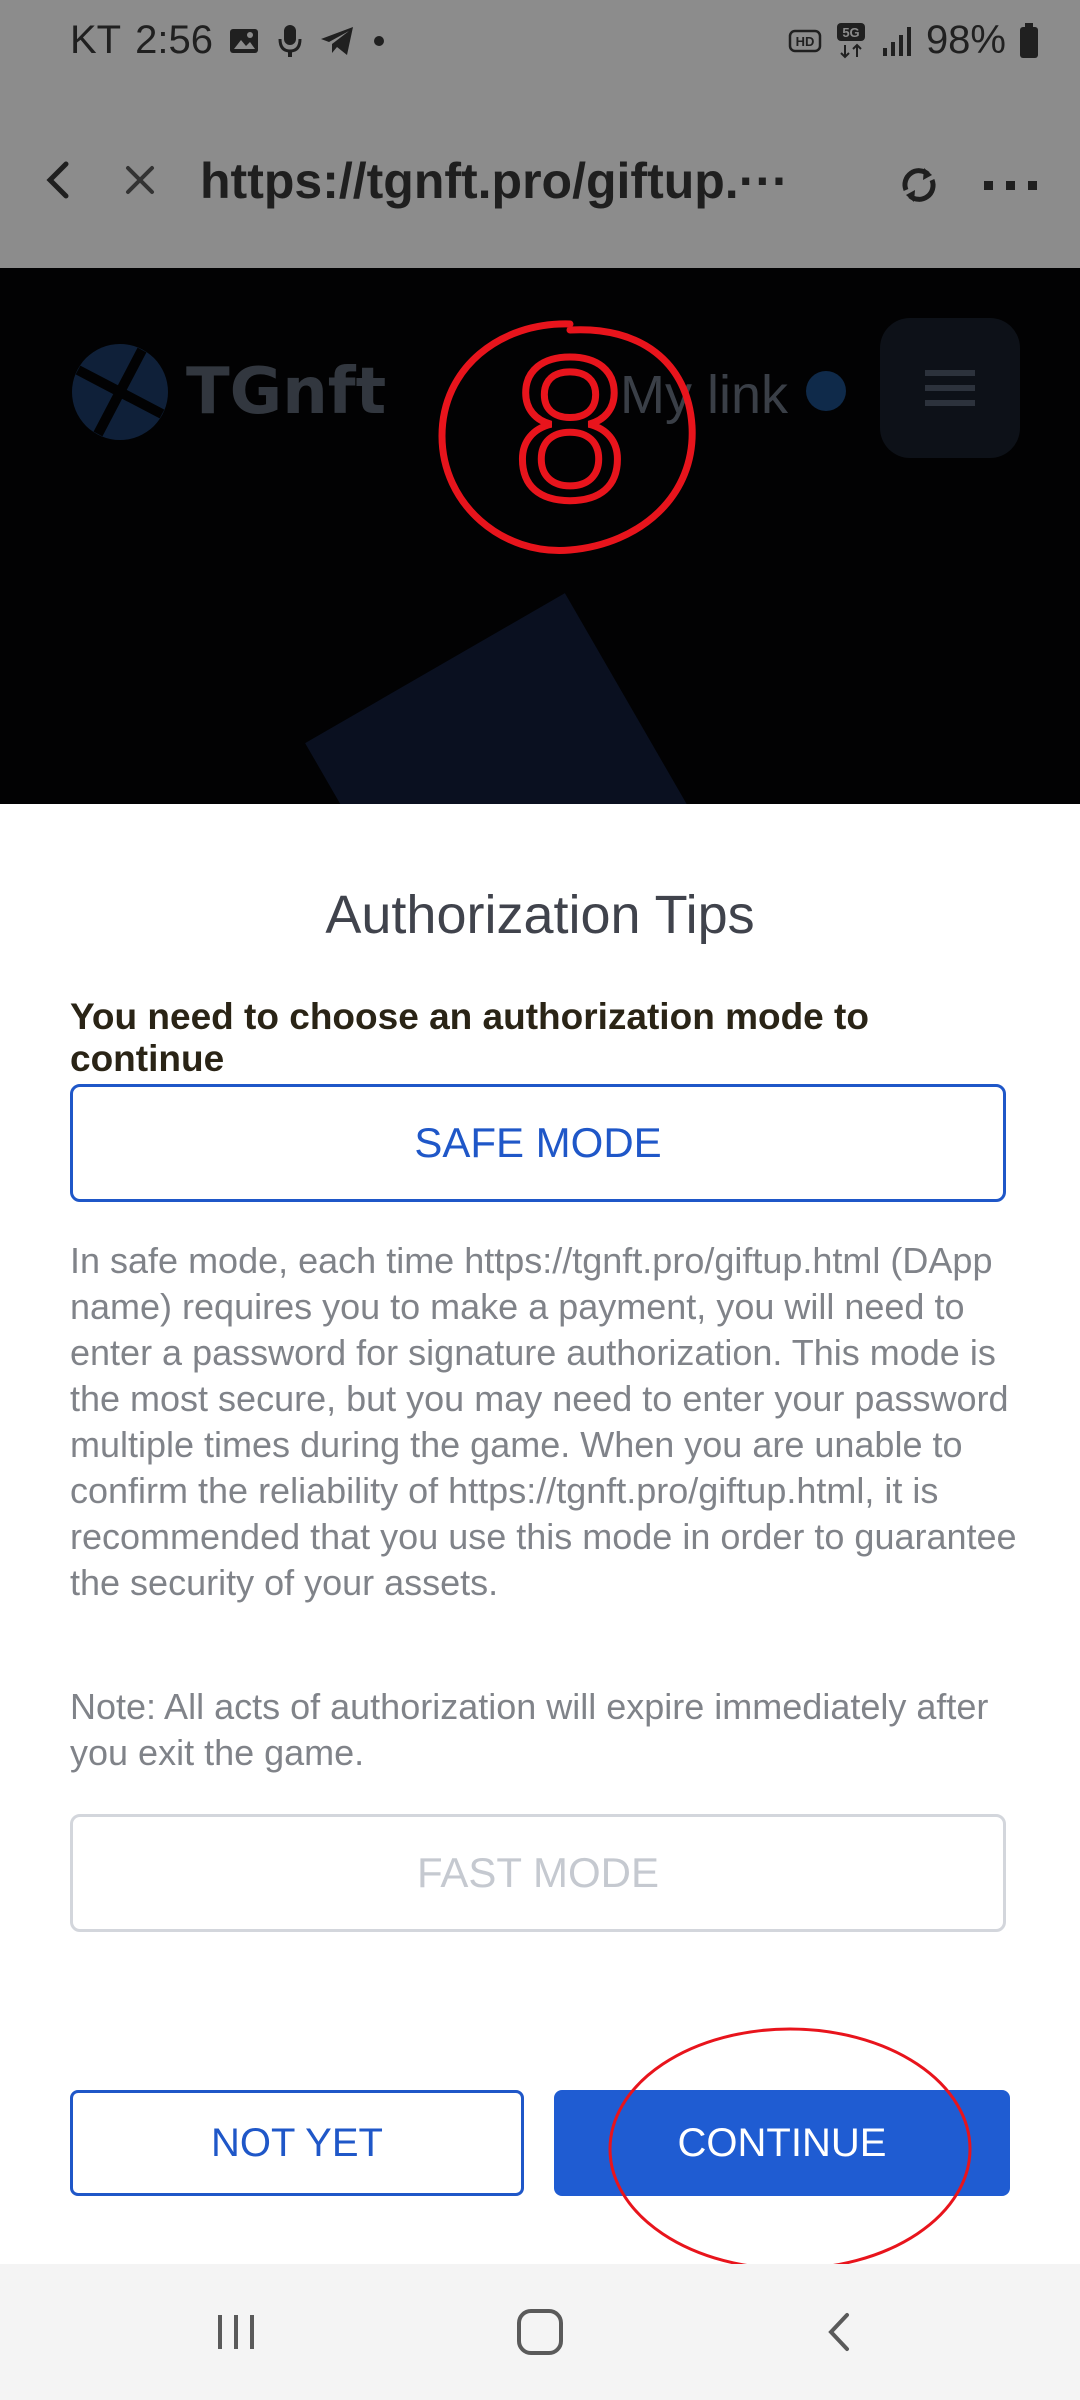 This screenshot has width=1080, height=2400. I want to click on url-ellipsis: ···, so click(763, 181).